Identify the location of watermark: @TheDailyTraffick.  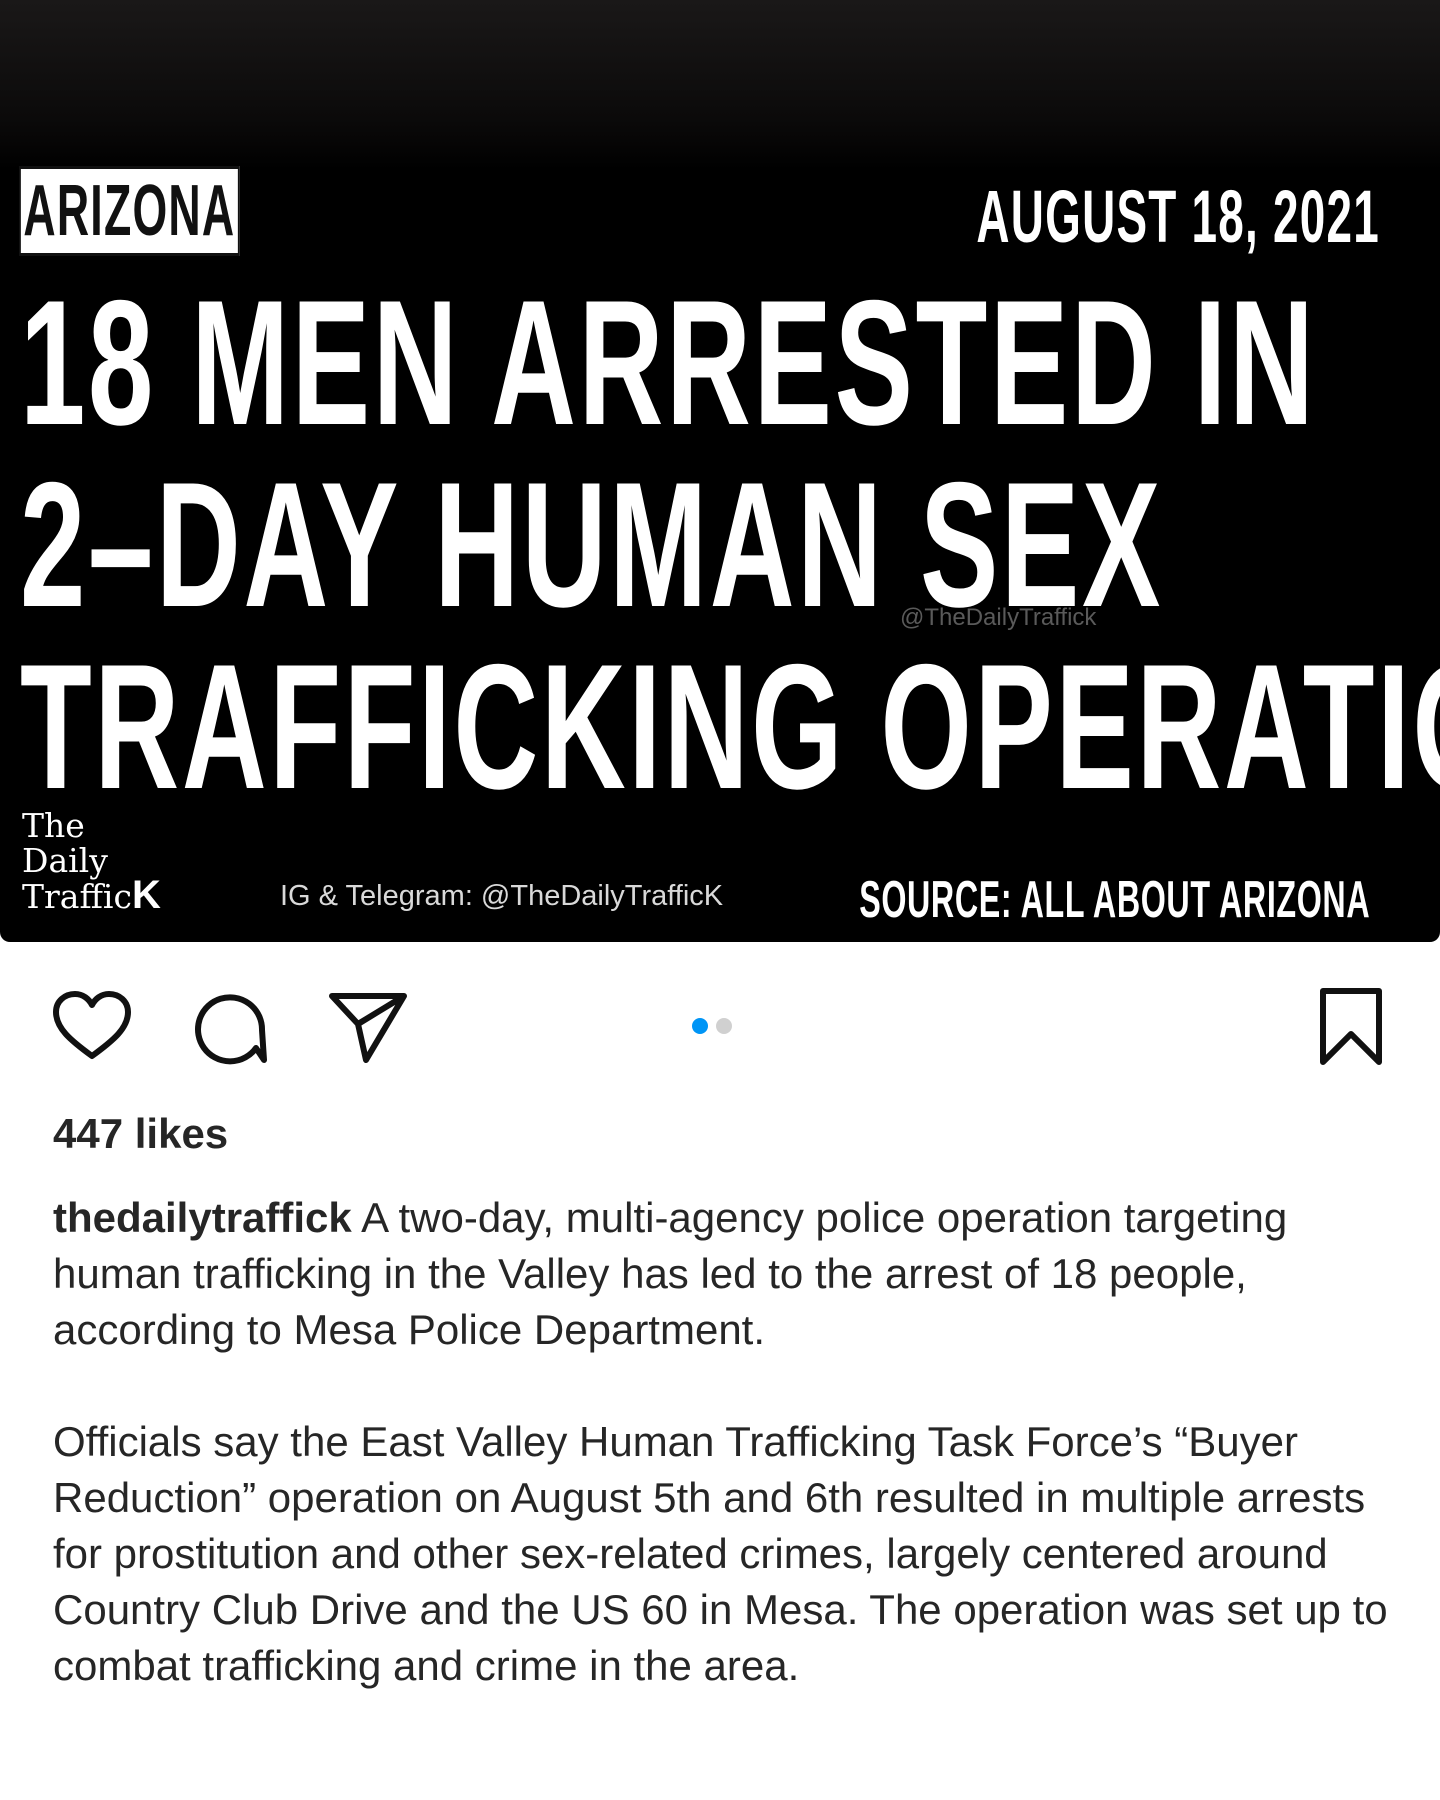
(998, 617).